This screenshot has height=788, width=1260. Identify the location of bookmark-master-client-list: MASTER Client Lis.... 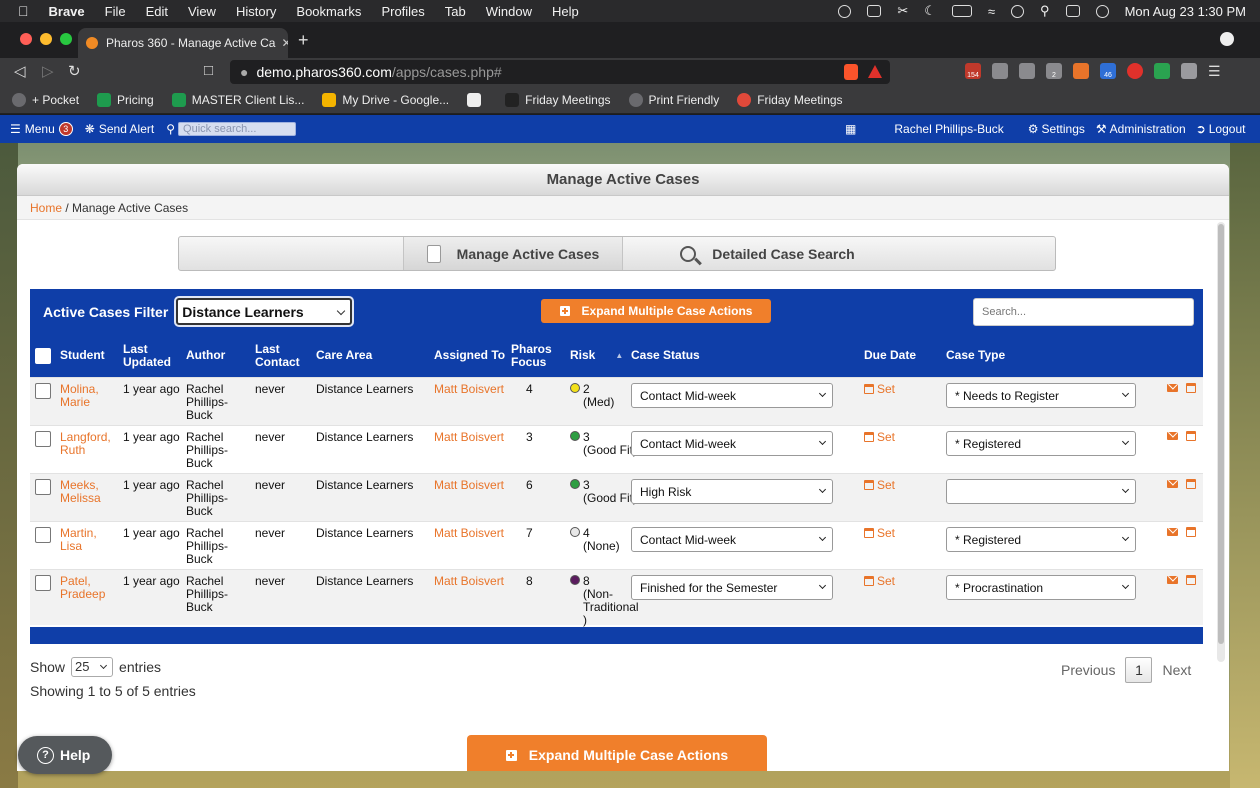
(237, 99).